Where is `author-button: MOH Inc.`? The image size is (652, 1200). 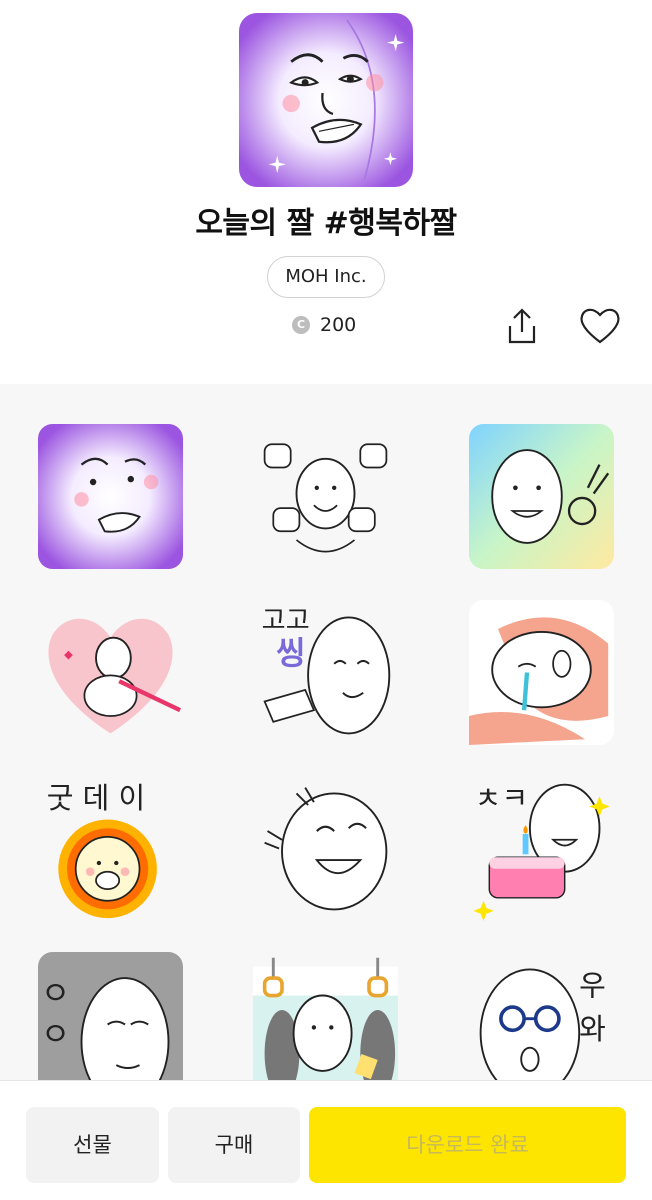 author-button: MOH Inc. is located at coordinates (326, 277).